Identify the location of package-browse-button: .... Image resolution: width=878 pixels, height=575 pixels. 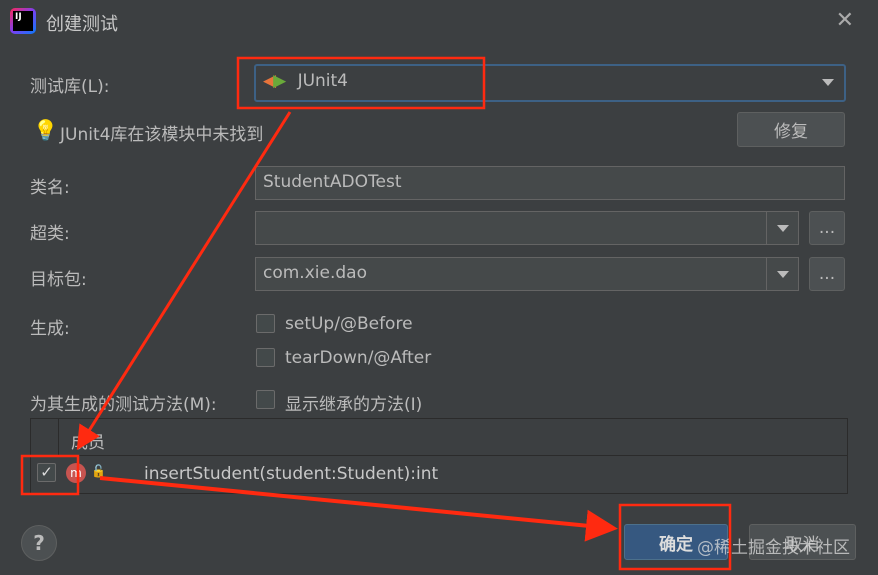
(827, 274).